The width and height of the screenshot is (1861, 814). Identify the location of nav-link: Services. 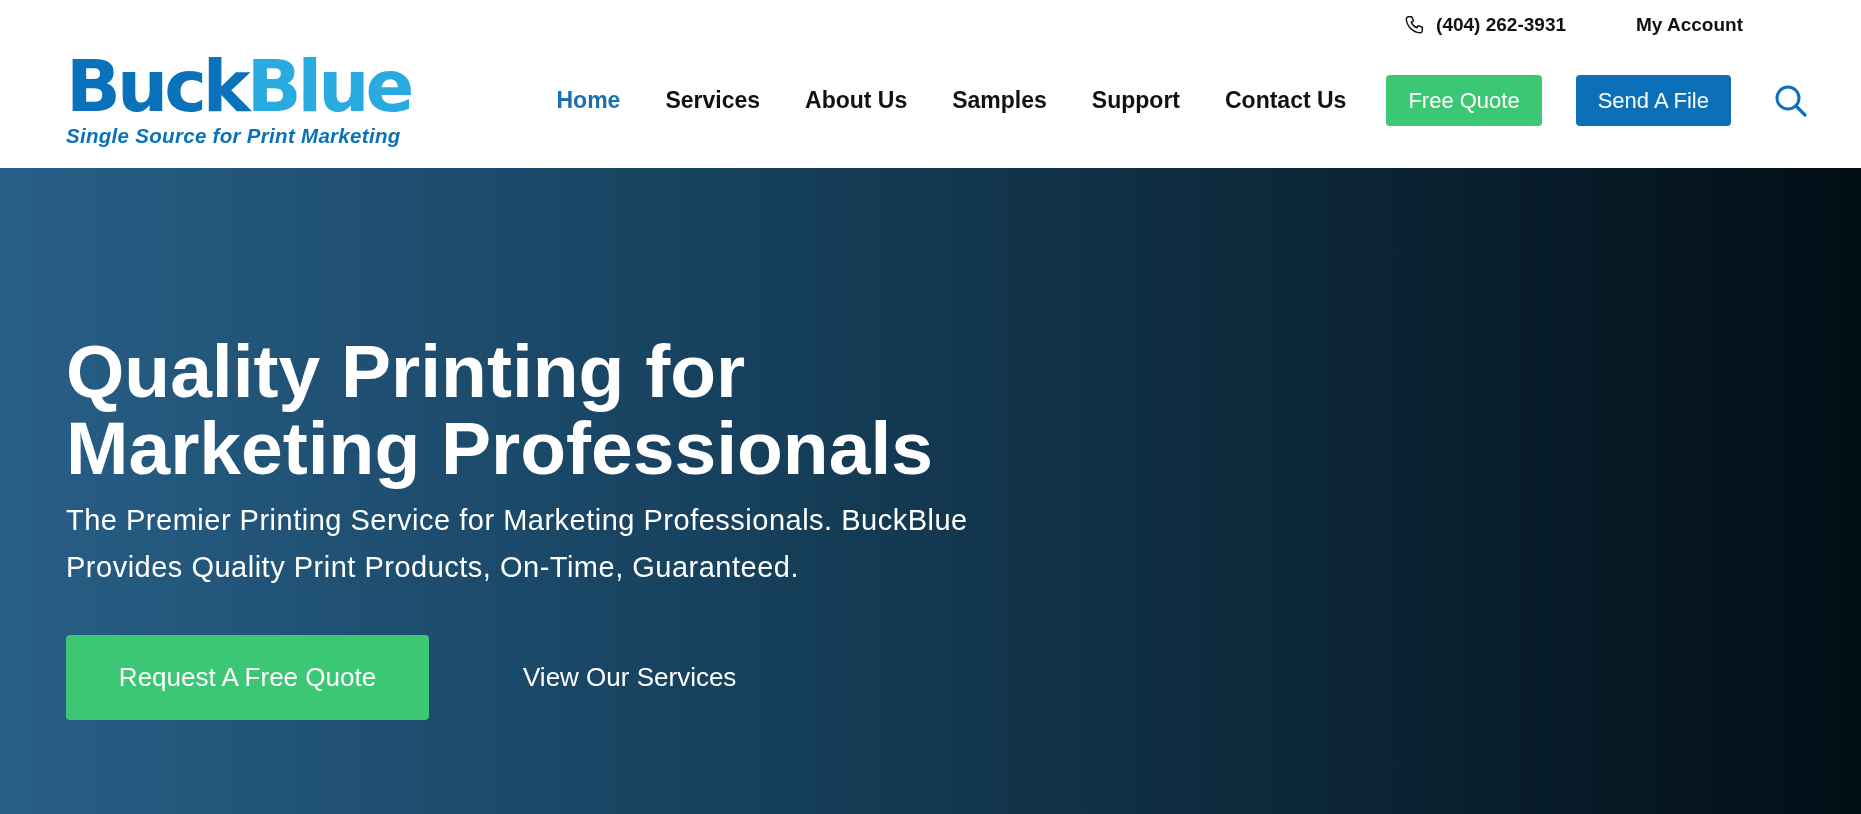
(712, 100).